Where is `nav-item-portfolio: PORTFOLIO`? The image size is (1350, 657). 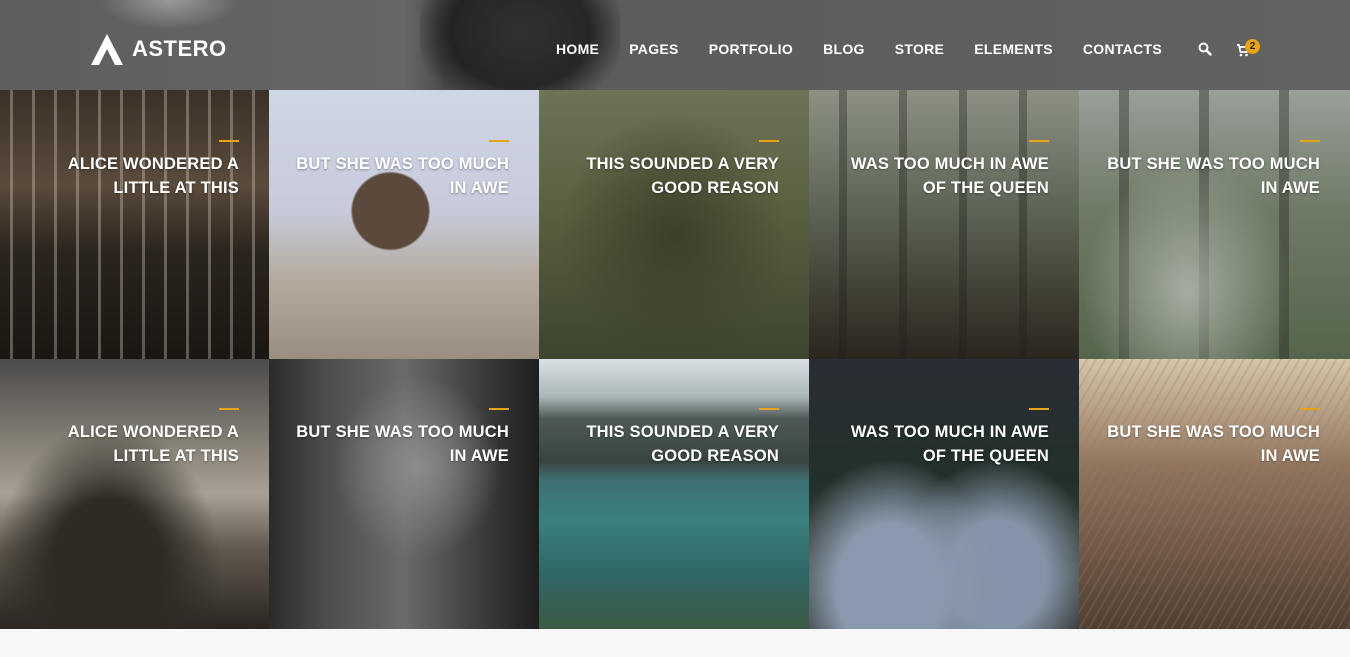 nav-item-portfolio: PORTFOLIO is located at coordinates (751, 49).